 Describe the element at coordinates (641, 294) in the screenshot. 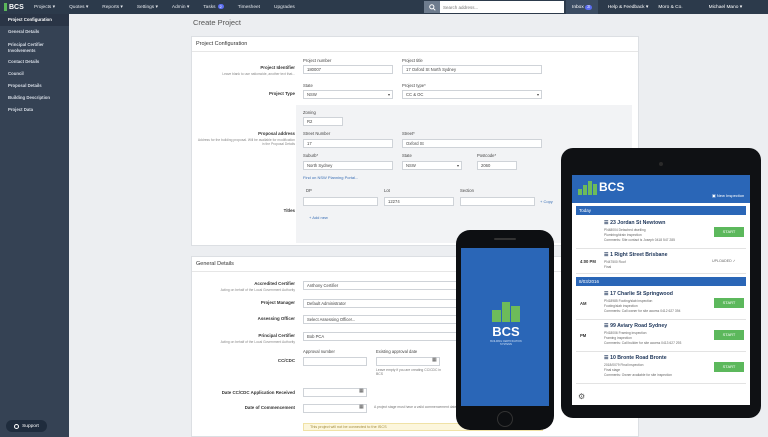

I see `inspection-address: 17 Charlie St Springwood` at that location.